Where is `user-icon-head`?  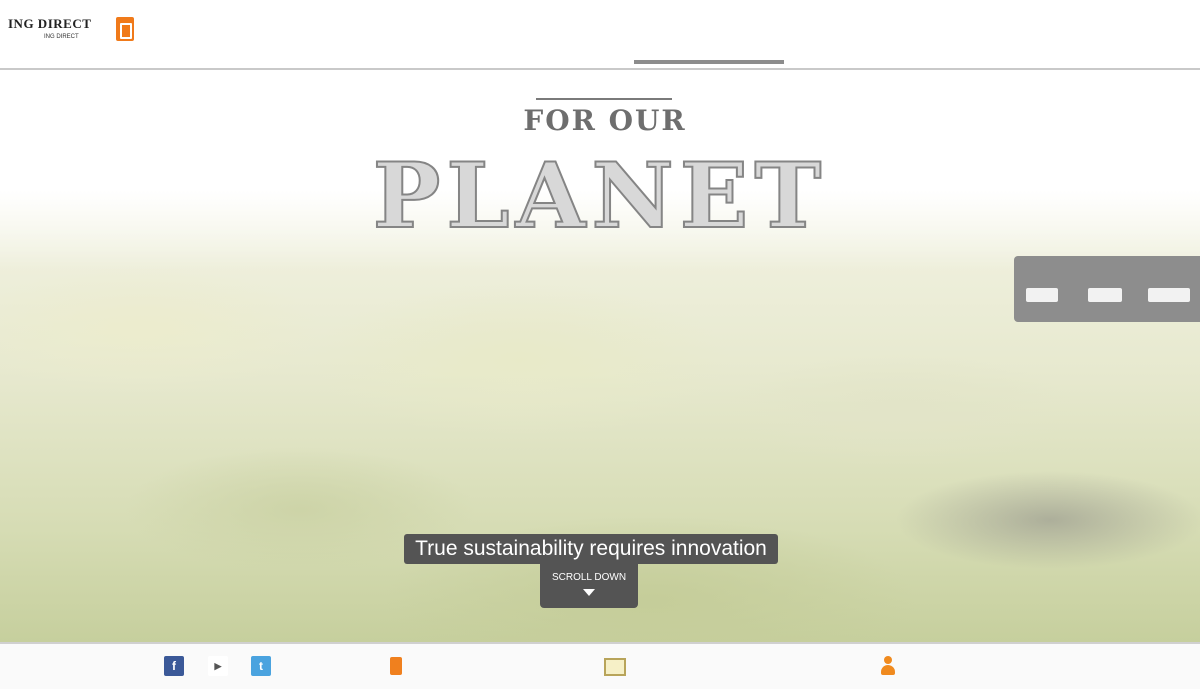
user-icon-head is located at coordinates (888, 660).